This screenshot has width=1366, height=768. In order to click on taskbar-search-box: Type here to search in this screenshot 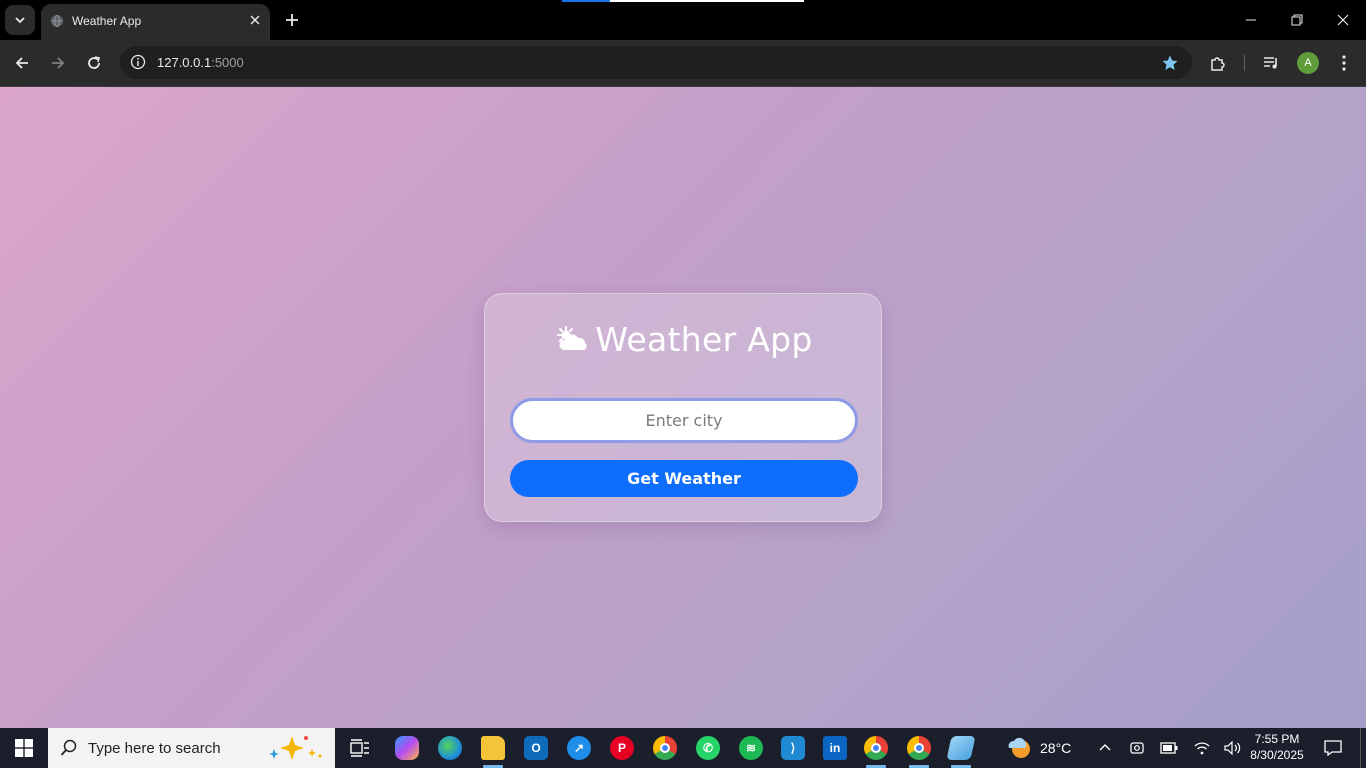, I will do `click(191, 748)`.